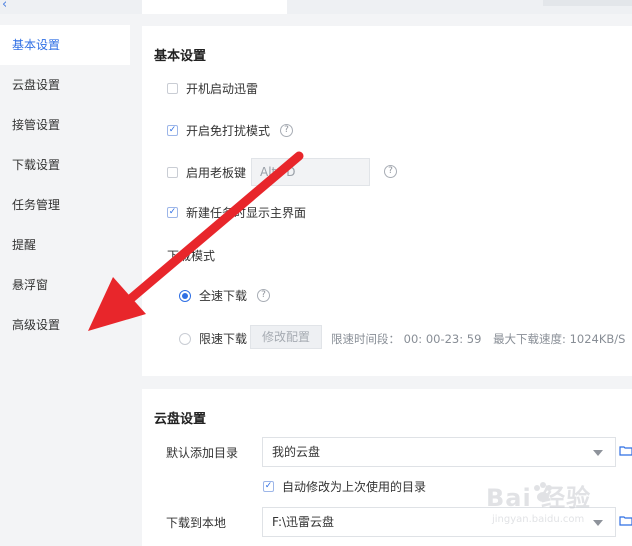 Image resolution: width=632 pixels, height=546 pixels. What do you see at coordinates (196, 523) in the screenshot?
I see `local-dir-label: 下载到本地` at bounding box center [196, 523].